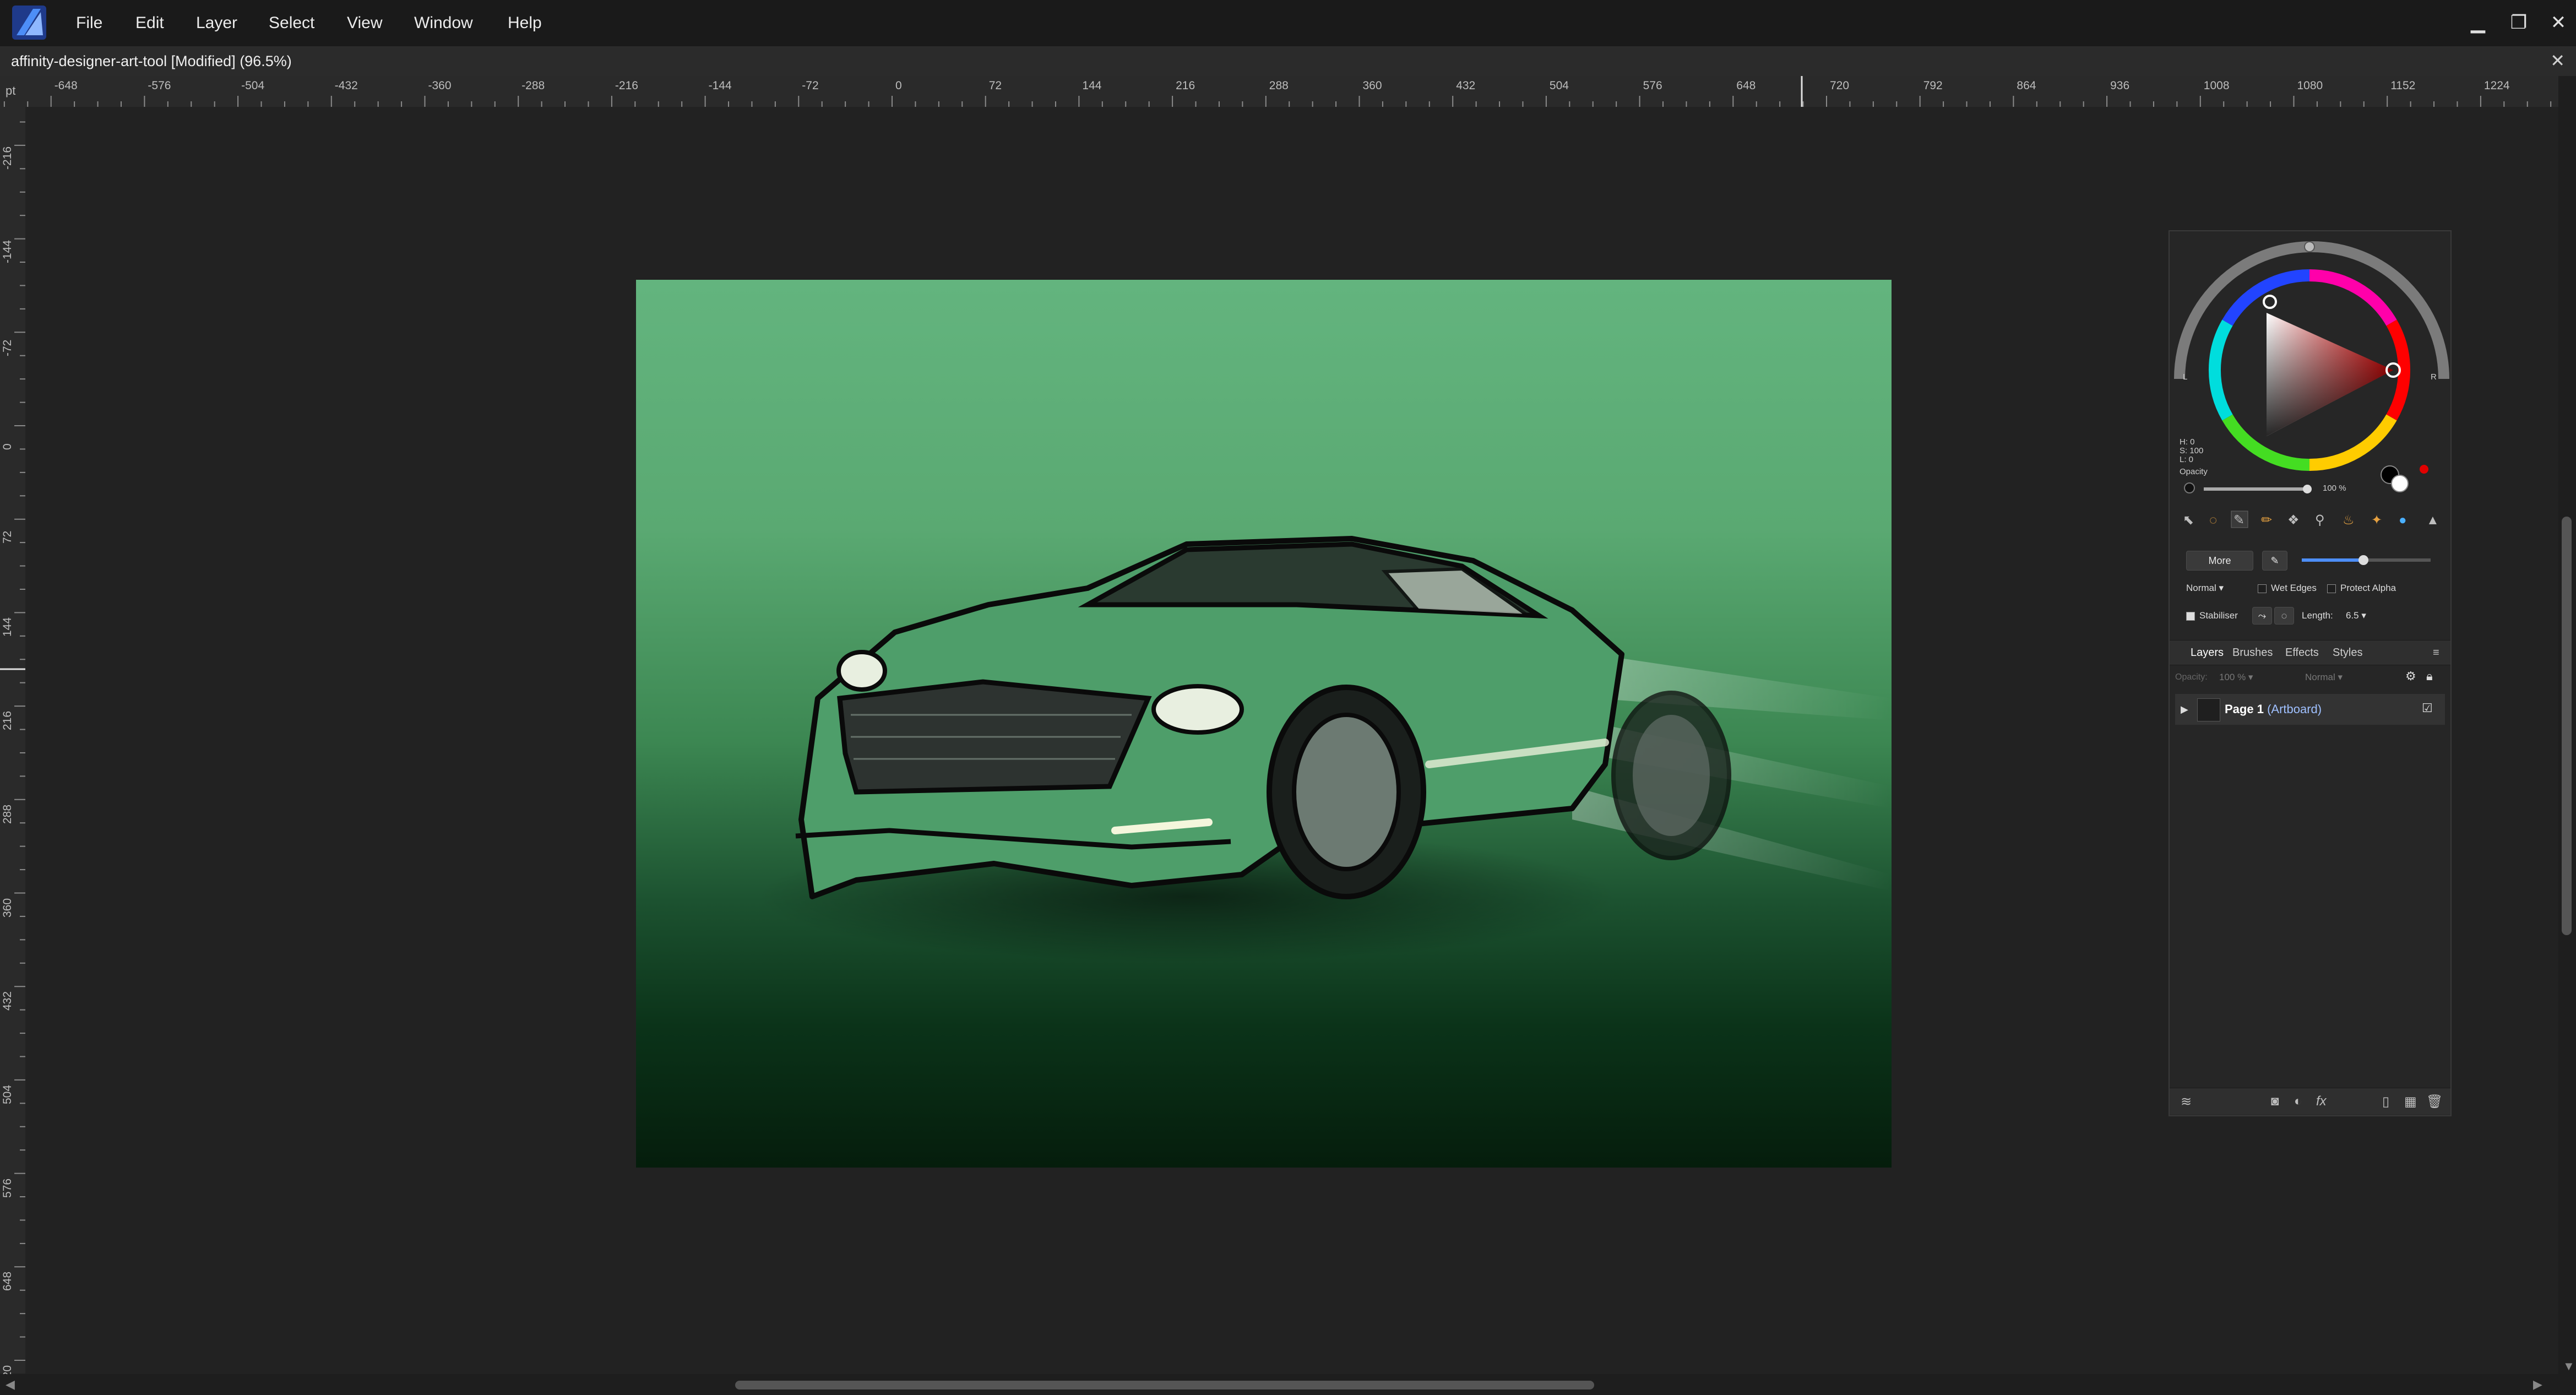 The height and width of the screenshot is (1395, 2576). Describe the element at coordinates (66, 86) in the screenshot. I see `ruler-h-label: -648` at that location.